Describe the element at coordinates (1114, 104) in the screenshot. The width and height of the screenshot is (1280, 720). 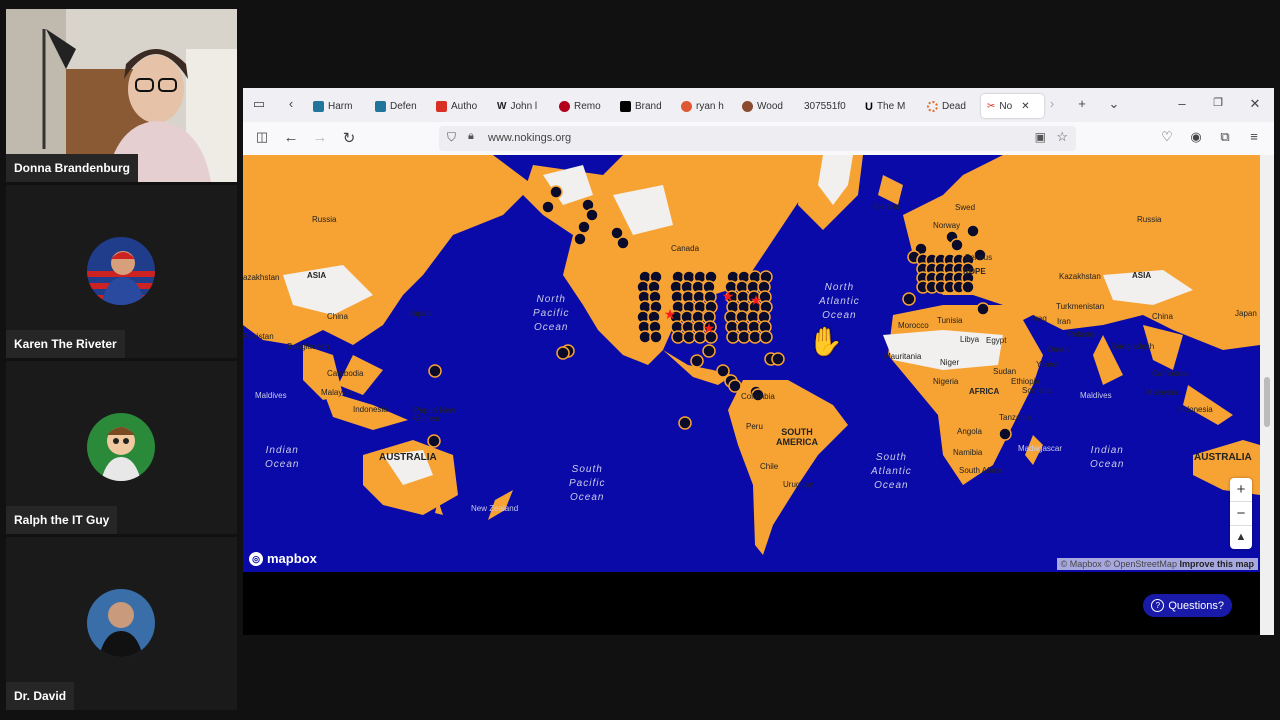
I see `list-tabs-icon: ⌄` at that location.